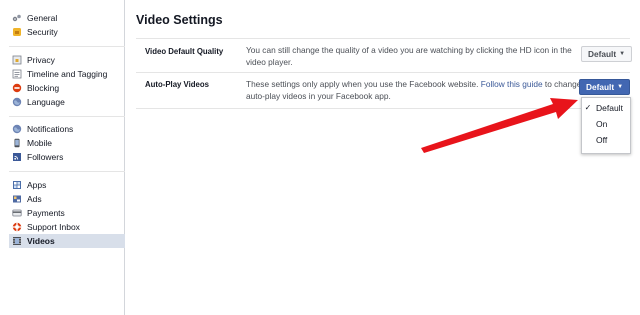 Image resolution: width=640 pixels, height=315 pixels. I want to click on auto-play-dropdown-button: Default ▼, so click(605, 87).